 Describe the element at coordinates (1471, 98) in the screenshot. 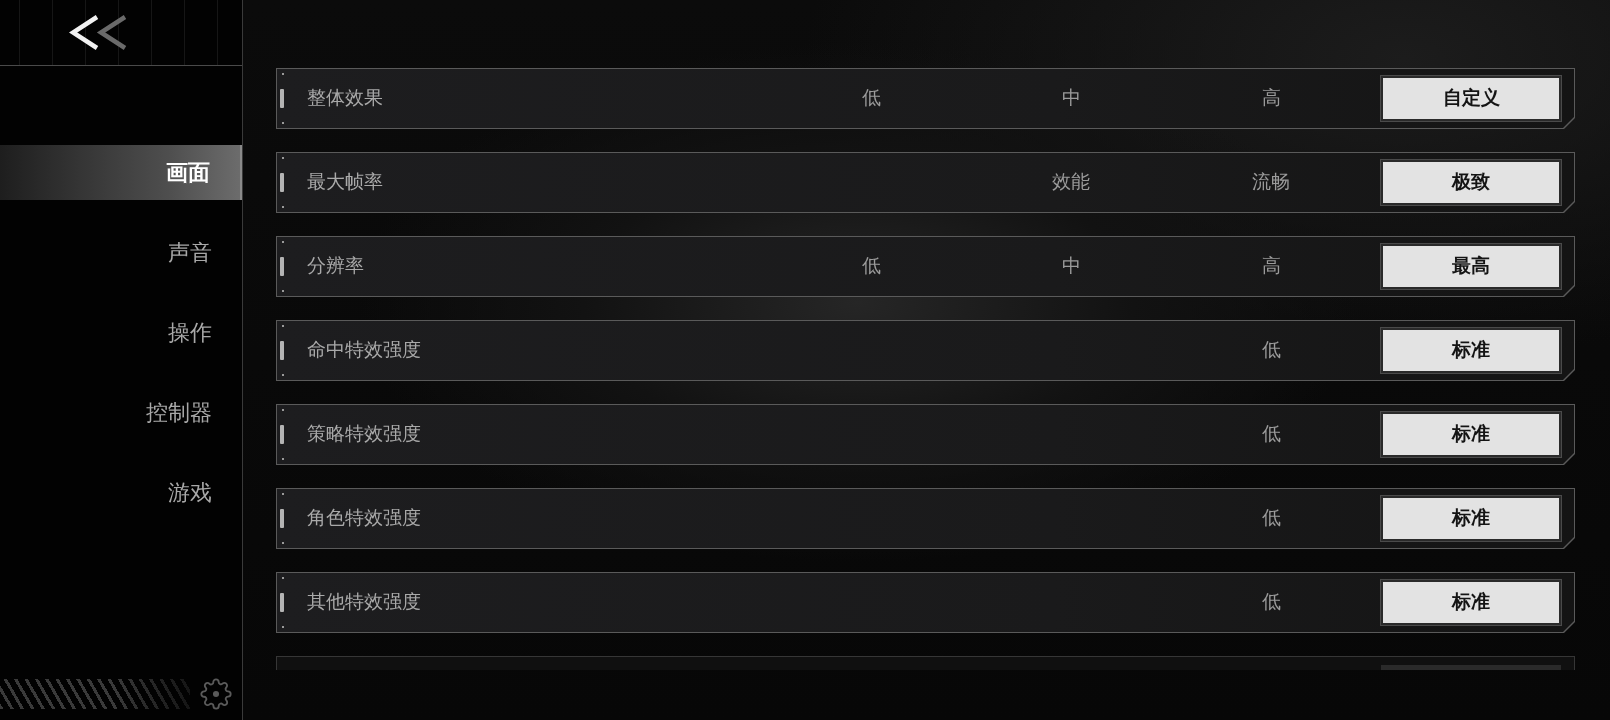

I see `selected-option-button: 自定义` at that location.